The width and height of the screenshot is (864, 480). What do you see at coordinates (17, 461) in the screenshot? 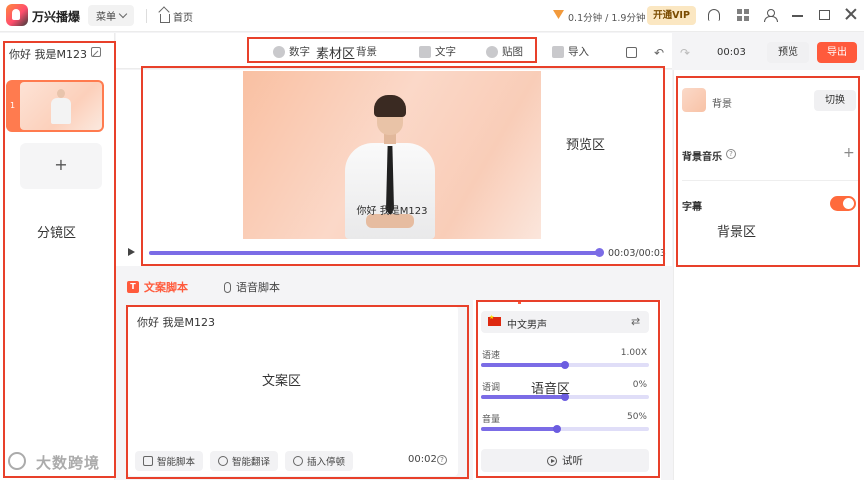
I see `watermark-logo` at bounding box center [17, 461].